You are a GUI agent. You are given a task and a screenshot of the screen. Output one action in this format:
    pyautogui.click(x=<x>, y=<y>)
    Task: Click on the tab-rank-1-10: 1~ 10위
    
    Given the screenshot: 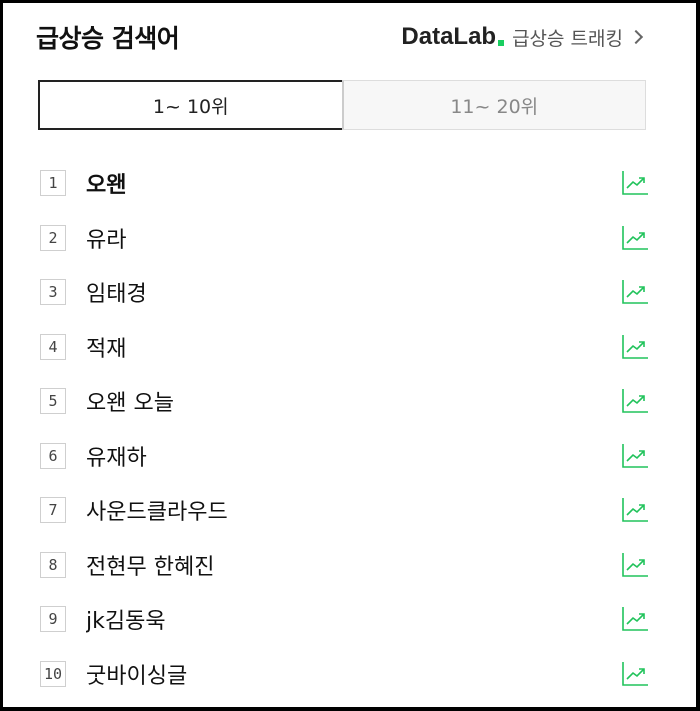 What is the action you would take?
    pyautogui.click(x=190, y=105)
    